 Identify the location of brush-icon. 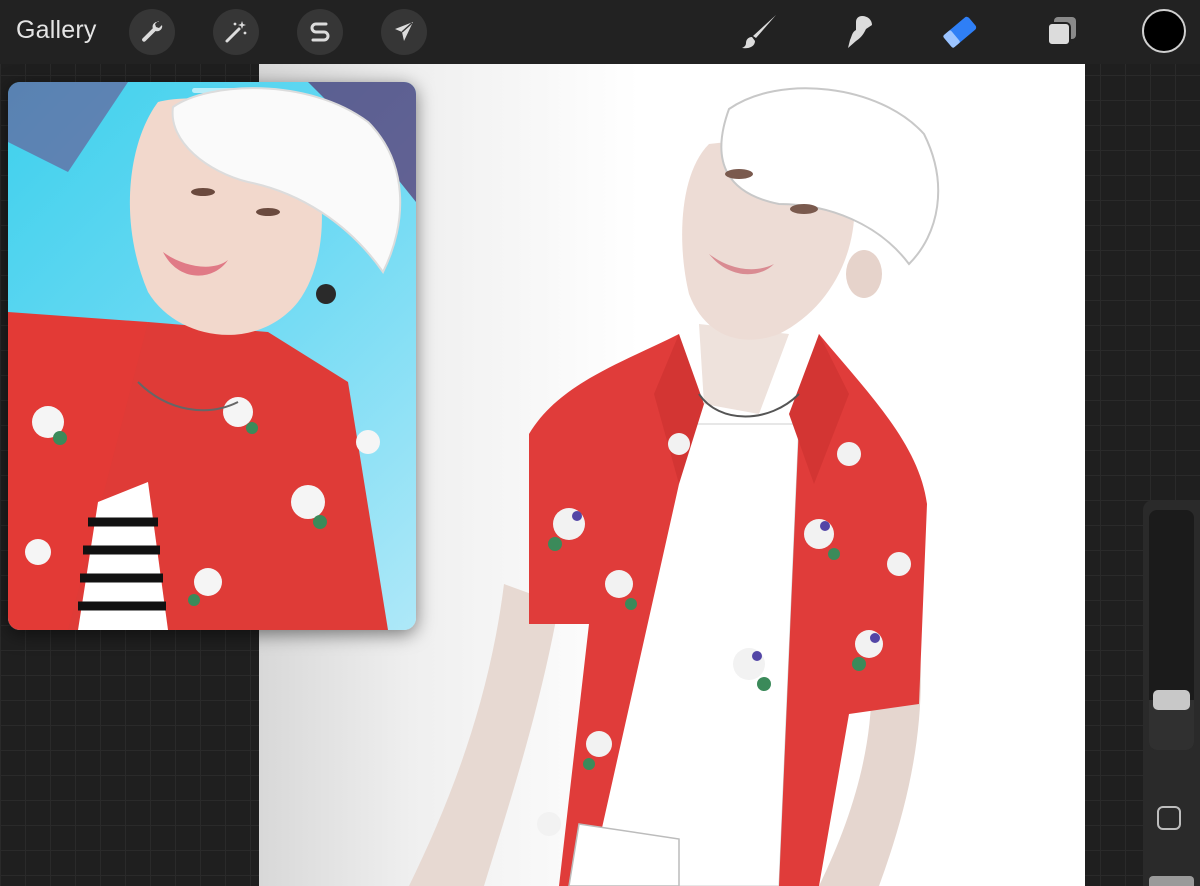
(759, 32).